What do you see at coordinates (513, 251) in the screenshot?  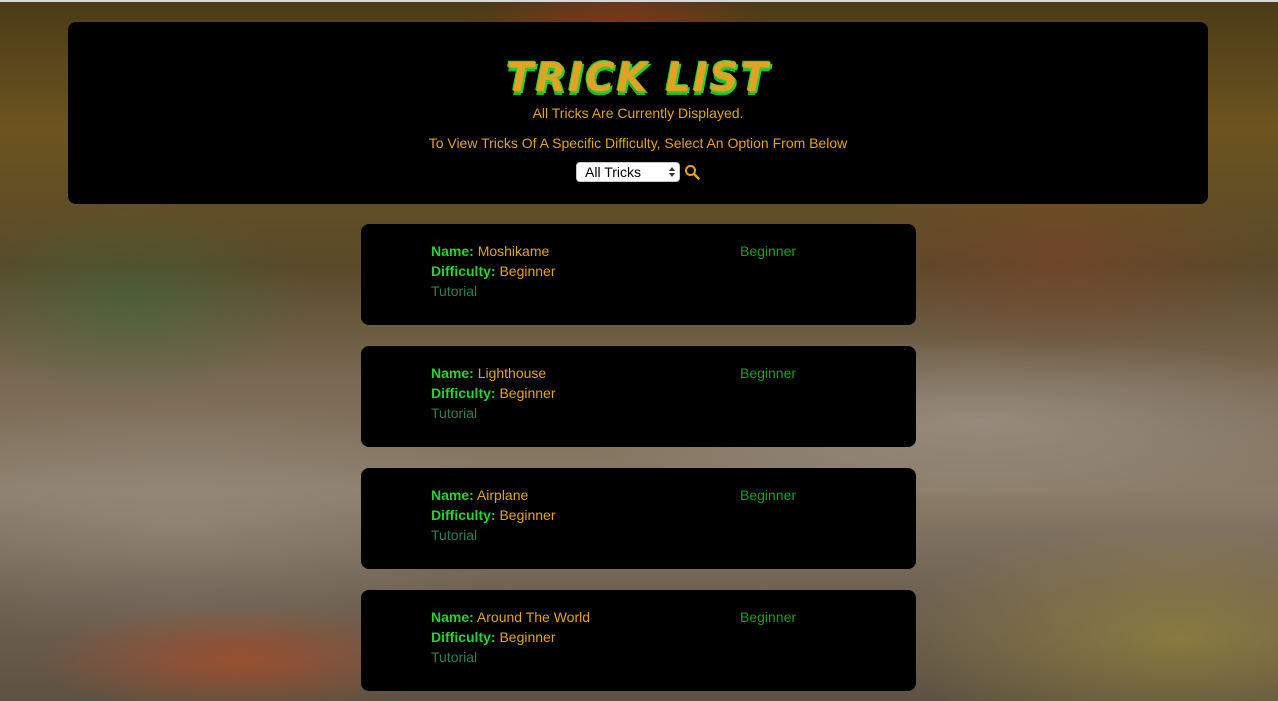 I see `trick-name: Moshikame` at bounding box center [513, 251].